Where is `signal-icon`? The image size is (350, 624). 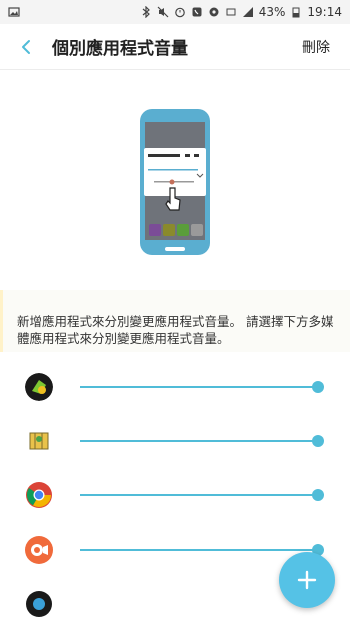 signal-icon is located at coordinates (247, 12).